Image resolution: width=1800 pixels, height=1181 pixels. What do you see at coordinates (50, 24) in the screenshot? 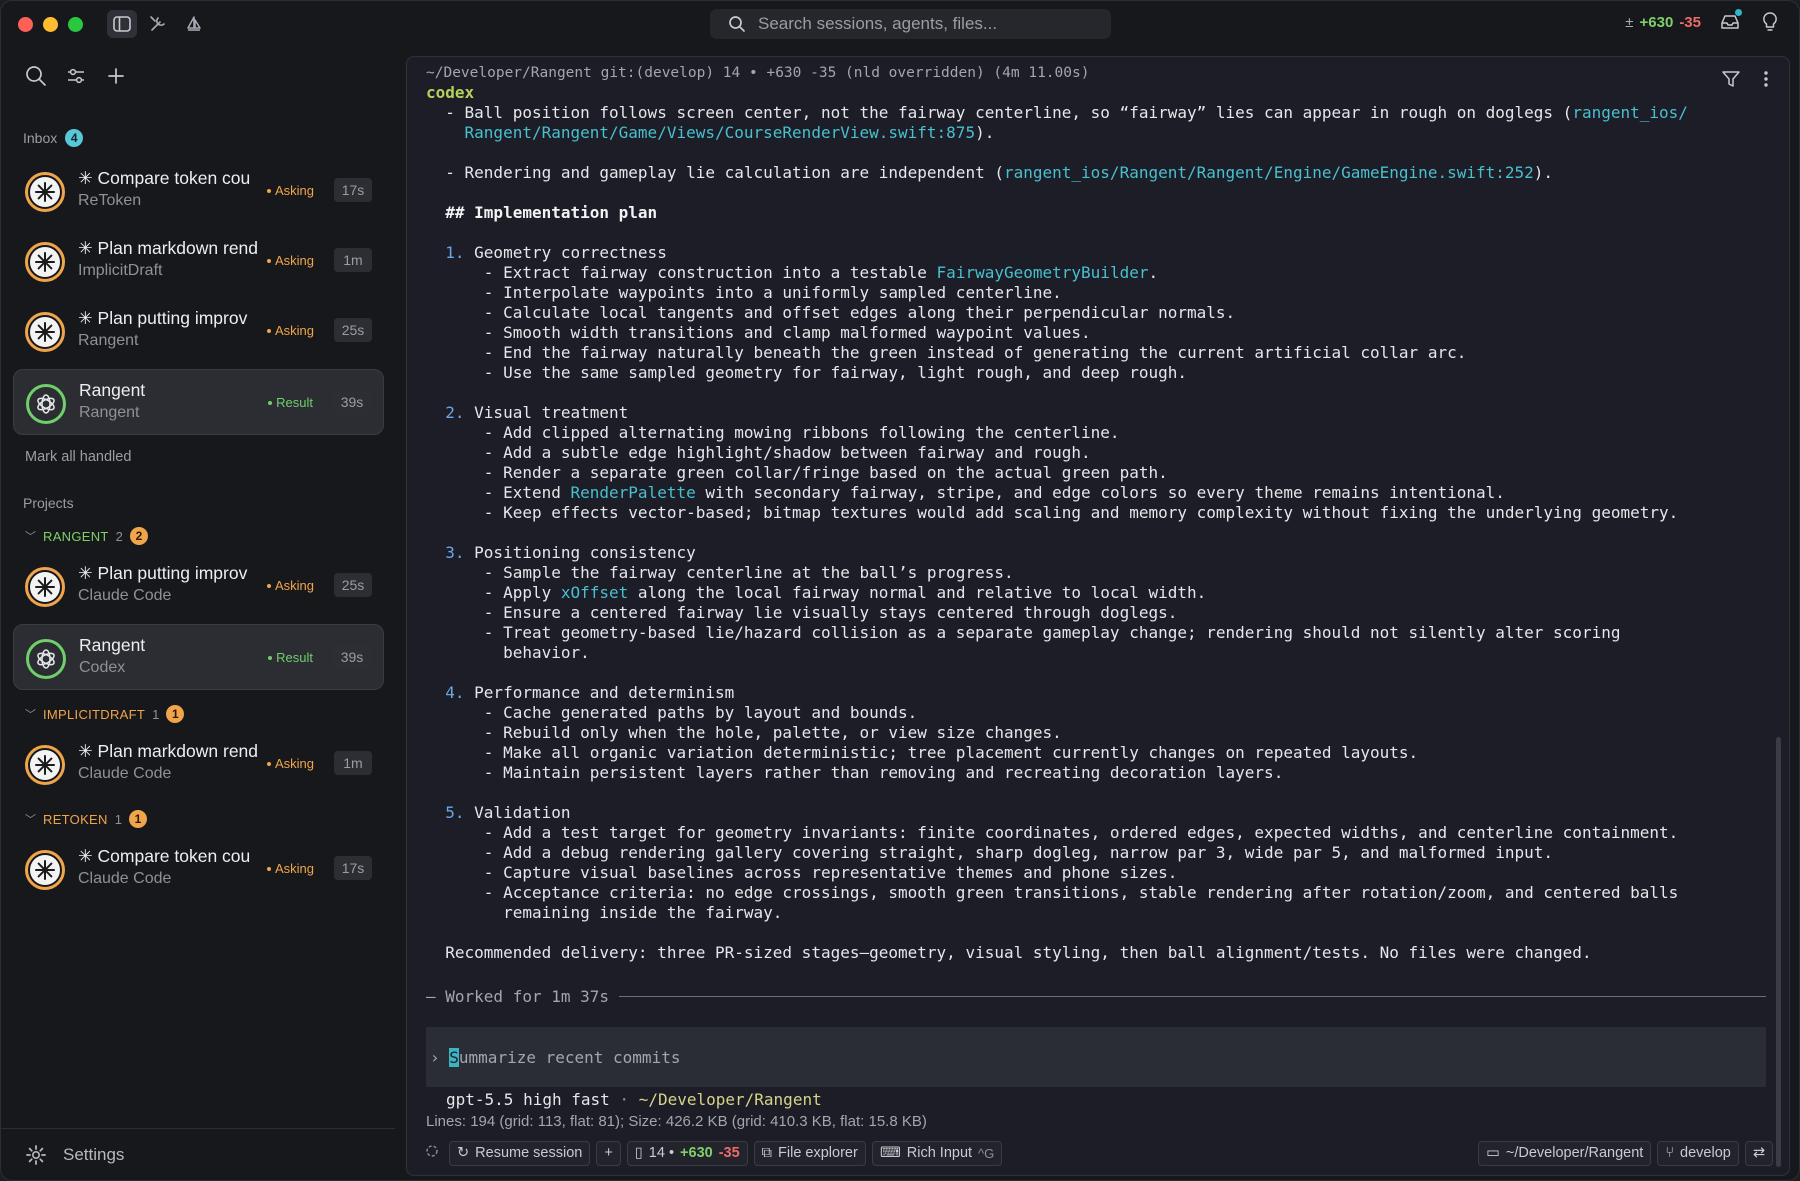
I see `minimize-window-button` at bounding box center [50, 24].